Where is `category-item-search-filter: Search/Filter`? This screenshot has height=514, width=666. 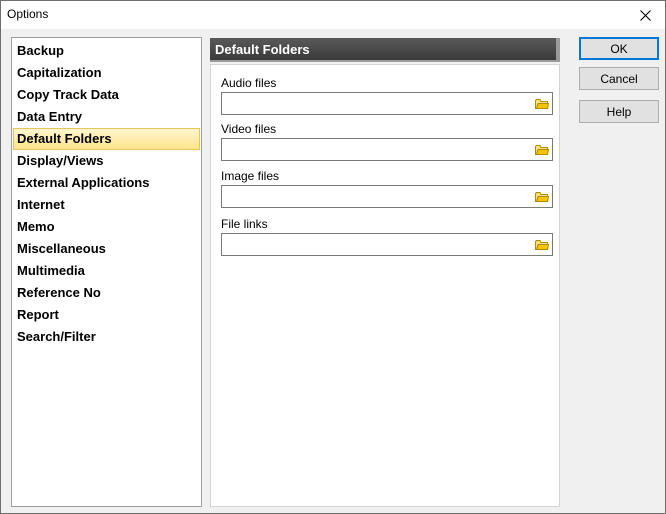
category-item-search-filter: Search/Filter is located at coordinates (106, 337).